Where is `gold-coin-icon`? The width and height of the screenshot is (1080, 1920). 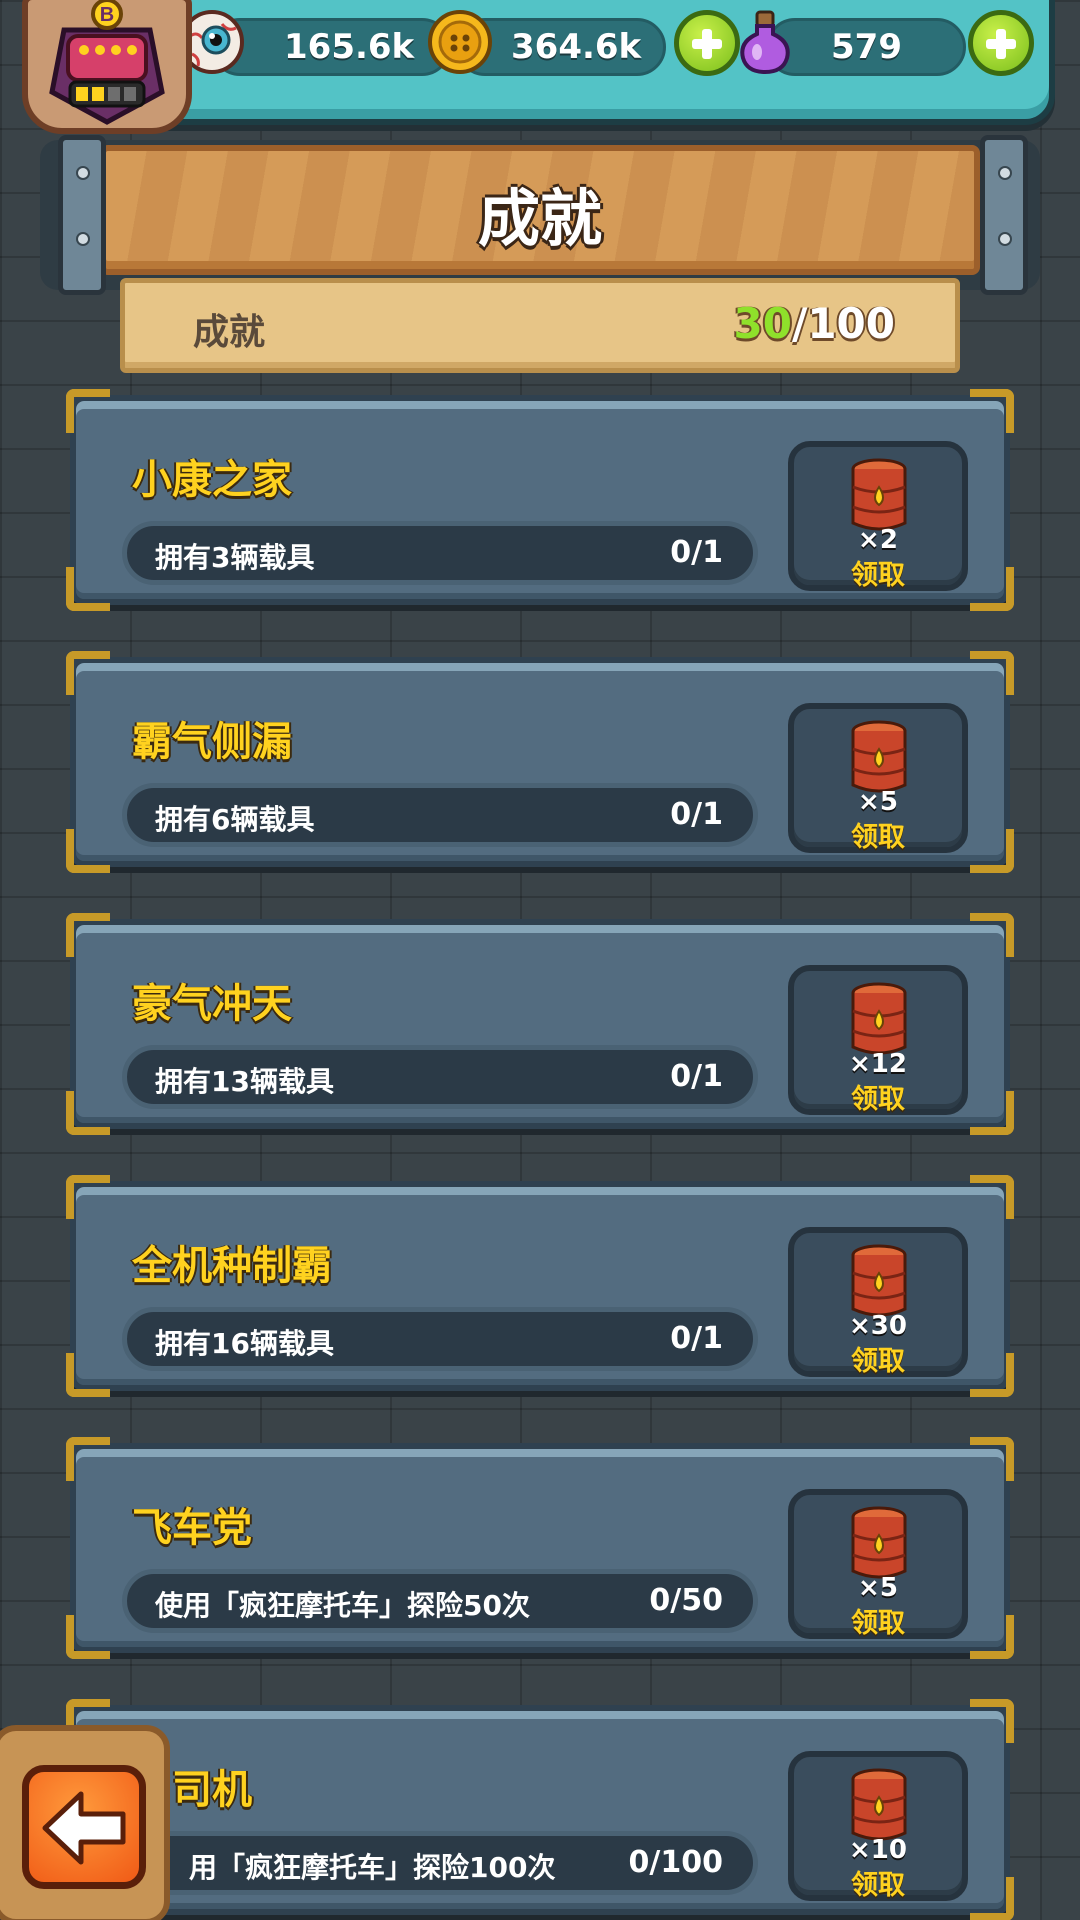 gold-coin-icon is located at coordinates (460, 42).